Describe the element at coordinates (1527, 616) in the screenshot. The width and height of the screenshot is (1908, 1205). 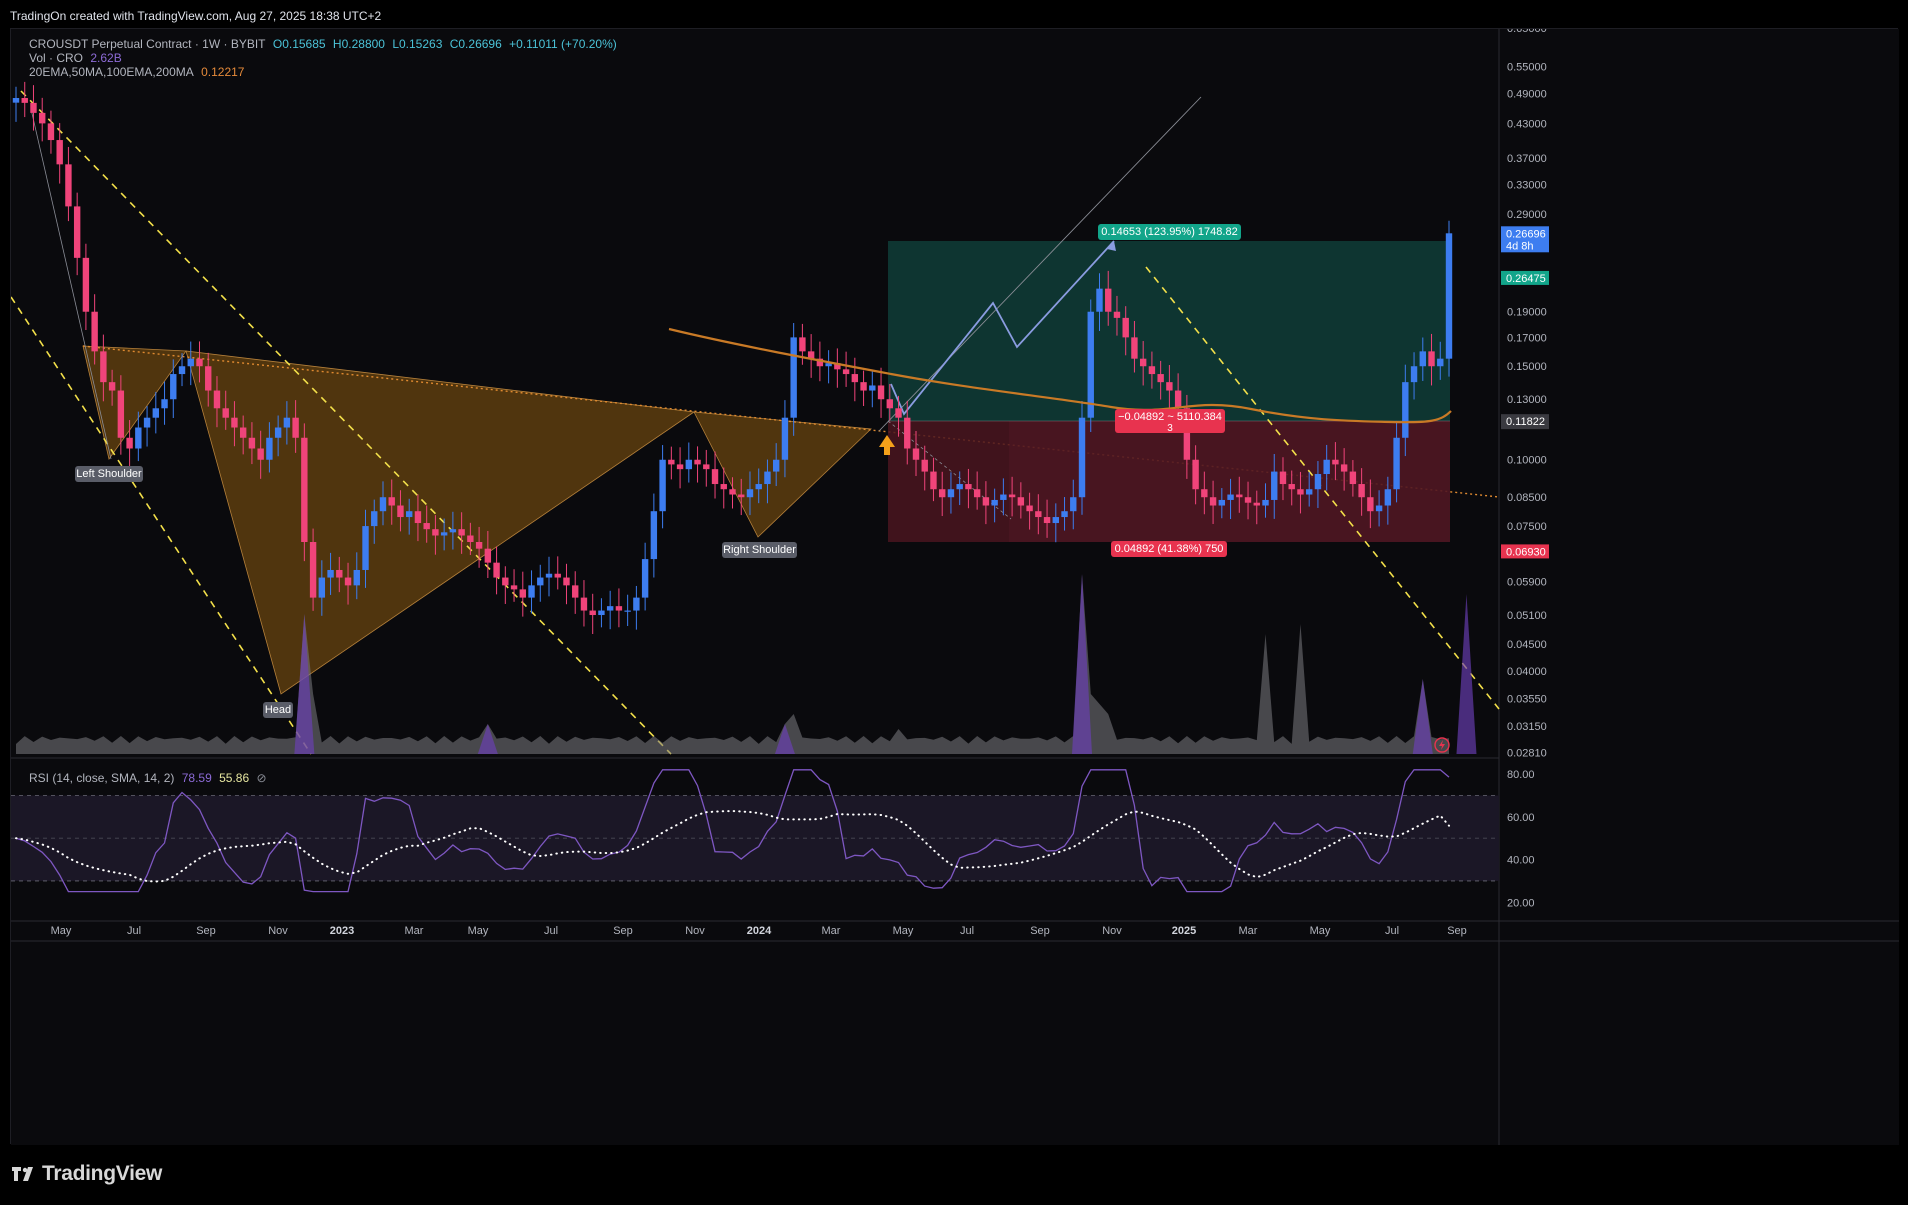
I see `price-tick-label: 0.05100` at that location.